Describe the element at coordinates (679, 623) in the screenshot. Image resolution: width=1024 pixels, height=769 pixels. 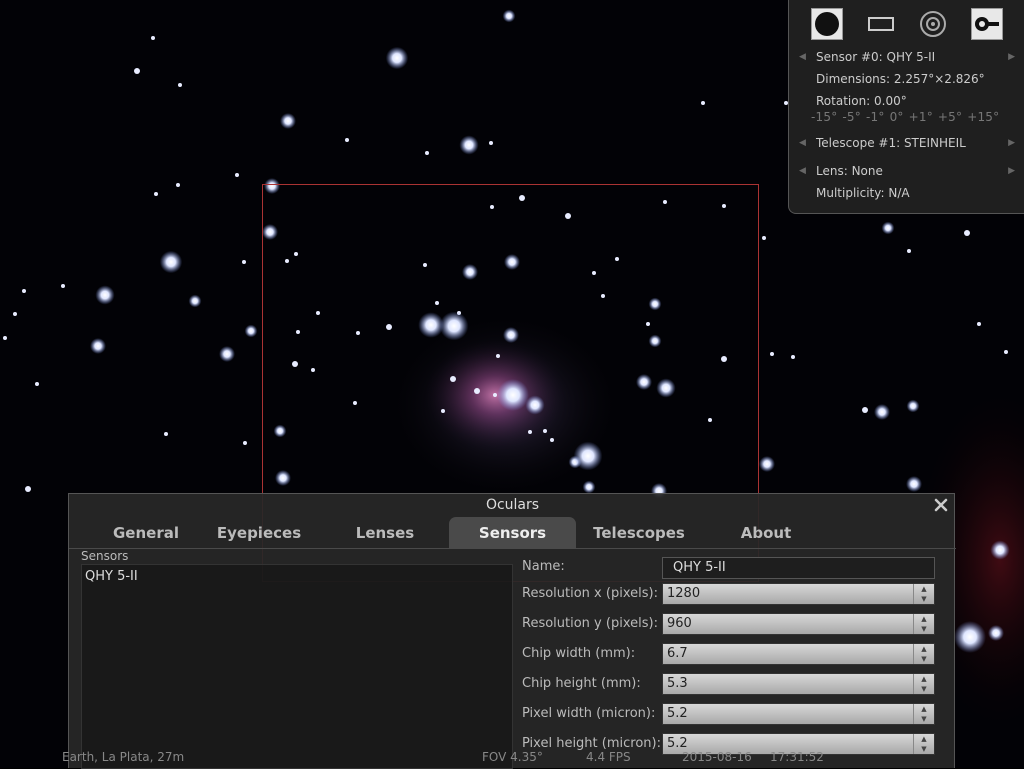
I see `resolution-y-value: 960` at that location.